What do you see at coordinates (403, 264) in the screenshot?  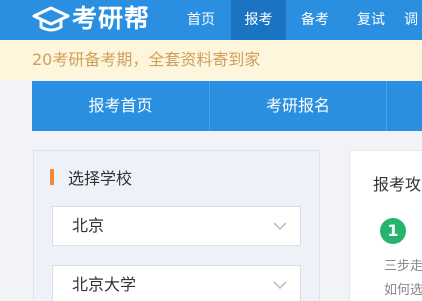 I see `guide-step-text: 三步走` at bounding box center [403, 264].